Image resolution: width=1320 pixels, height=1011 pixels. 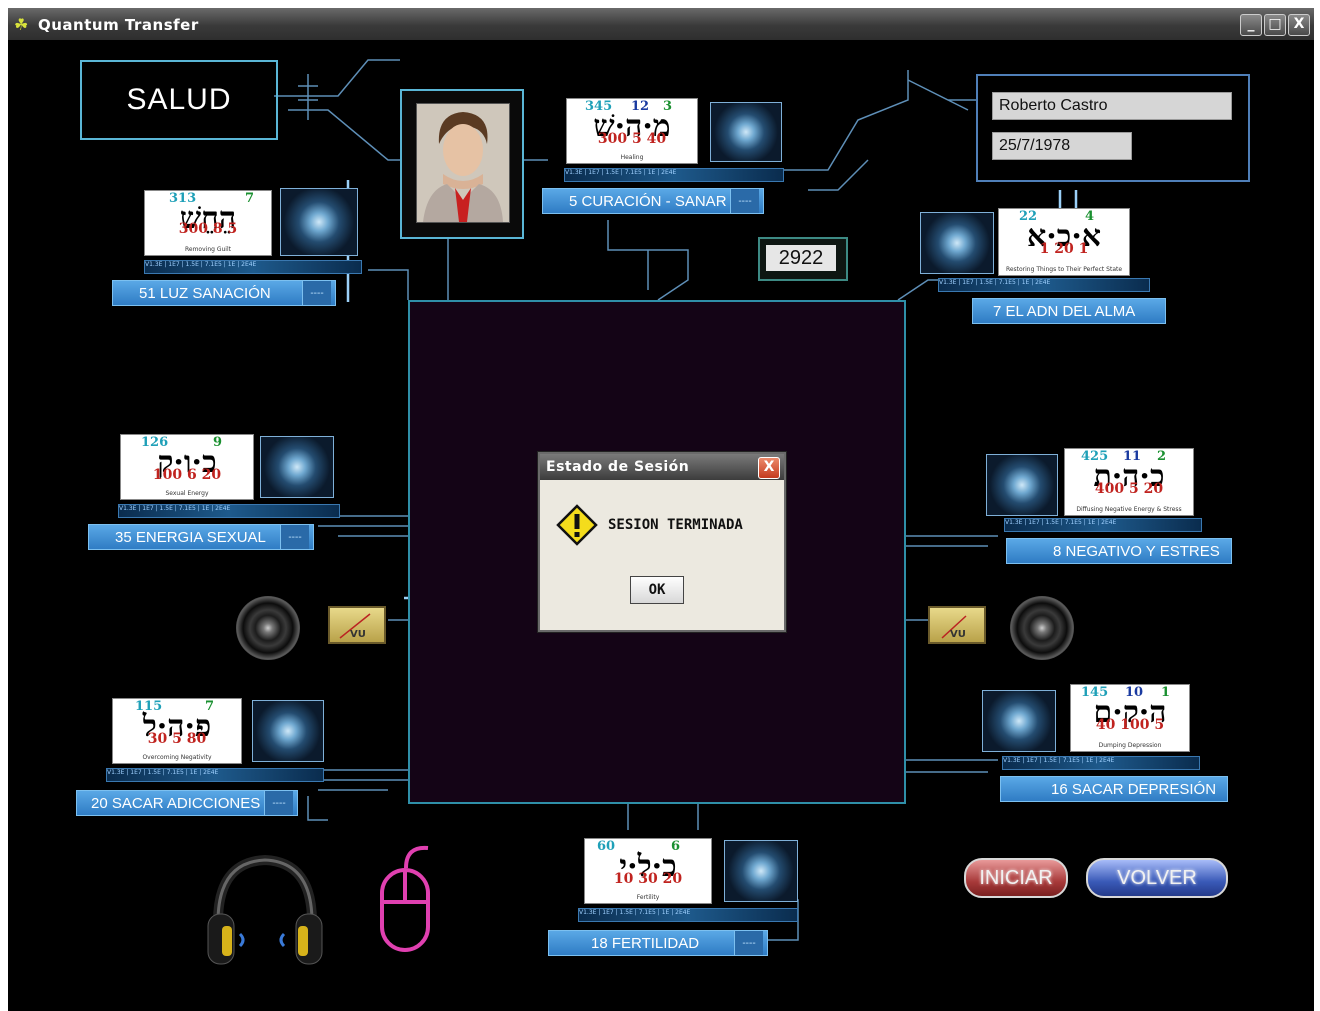 I want to click on dialog-title-bar: Estado de Sesión X, so click(x=662, y=467).